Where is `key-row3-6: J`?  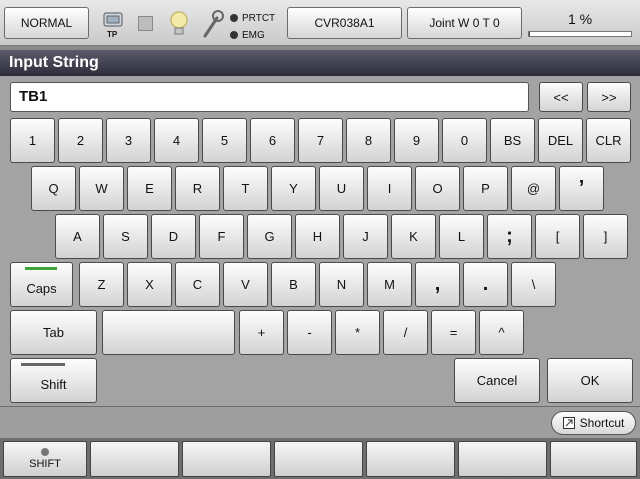
key-row3-6: J is located at coordinates (365, 236).